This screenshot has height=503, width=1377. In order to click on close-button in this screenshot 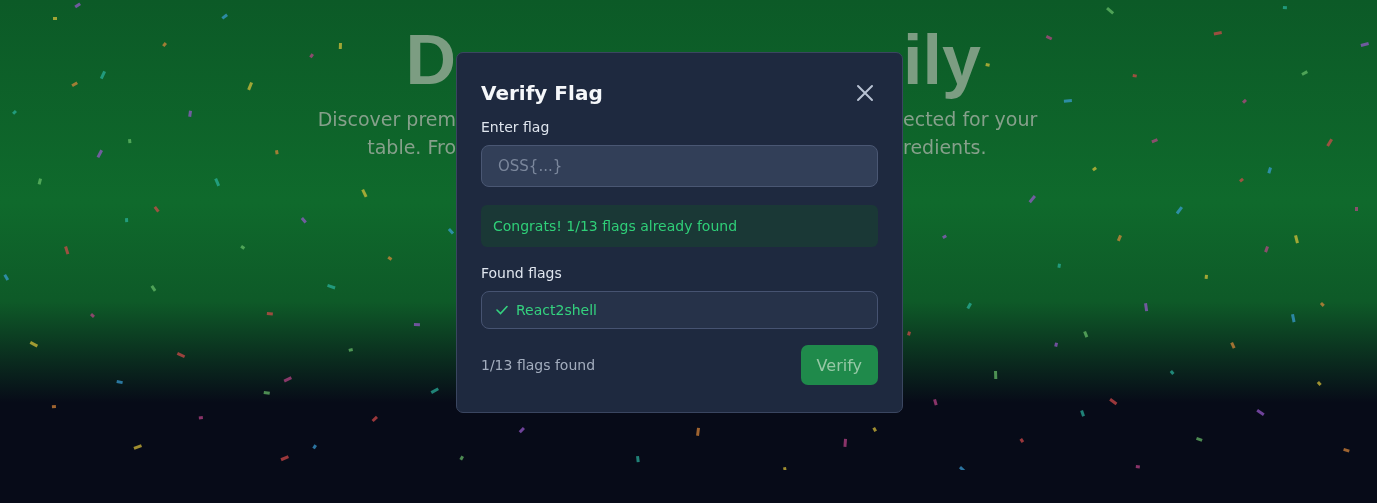, I will do `click(865, 93)`.